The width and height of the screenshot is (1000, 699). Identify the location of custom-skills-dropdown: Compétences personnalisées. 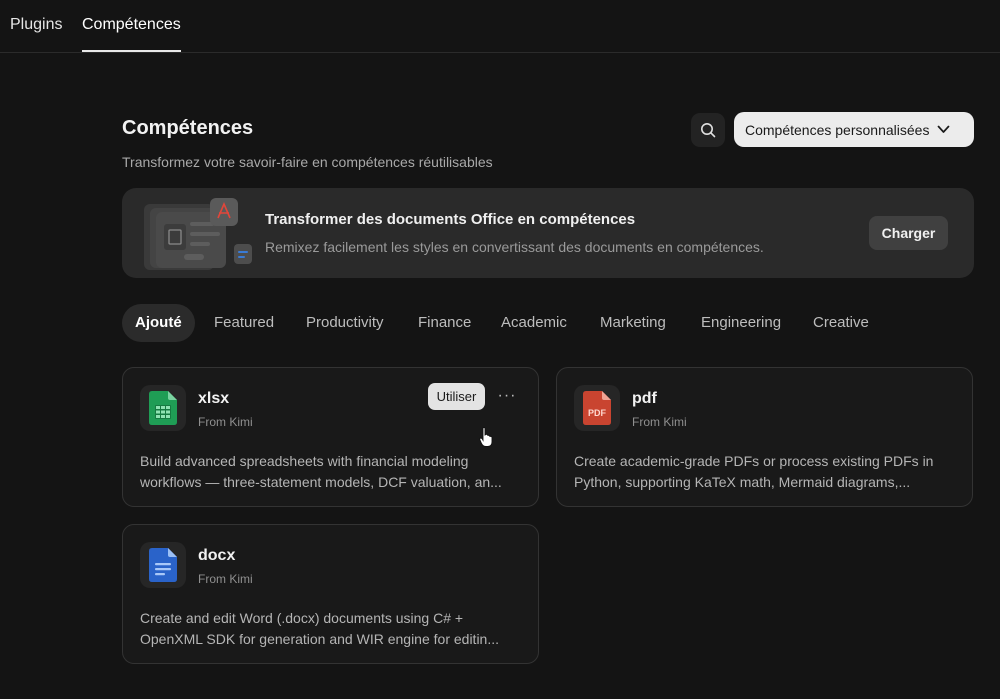
(854, 129).